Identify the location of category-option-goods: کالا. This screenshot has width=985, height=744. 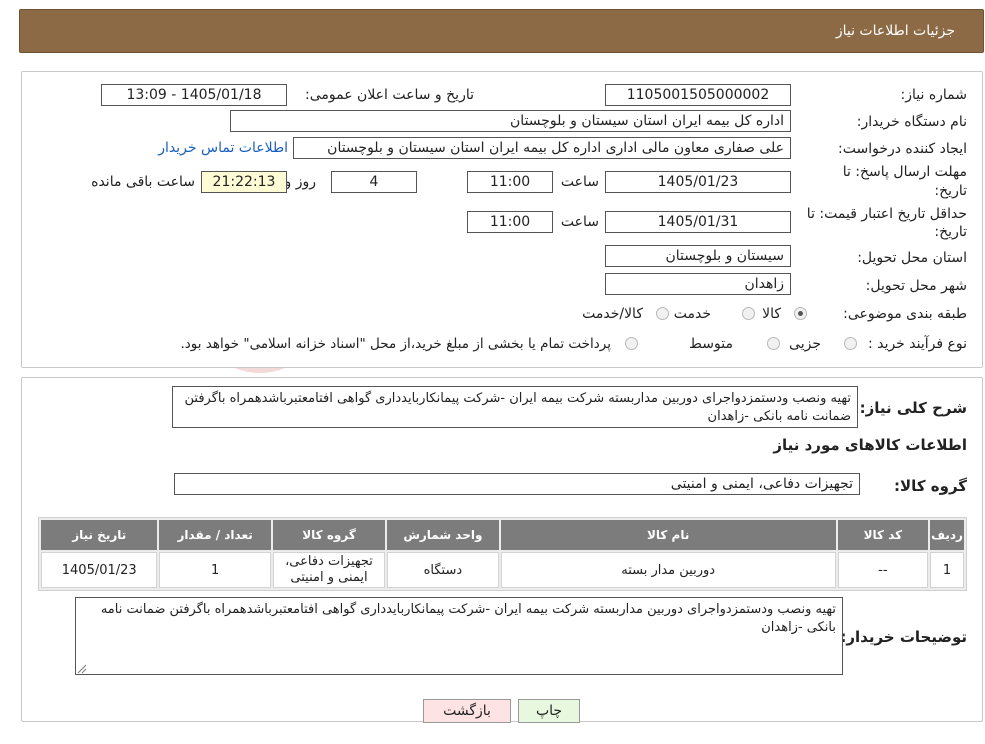
(771, 314).